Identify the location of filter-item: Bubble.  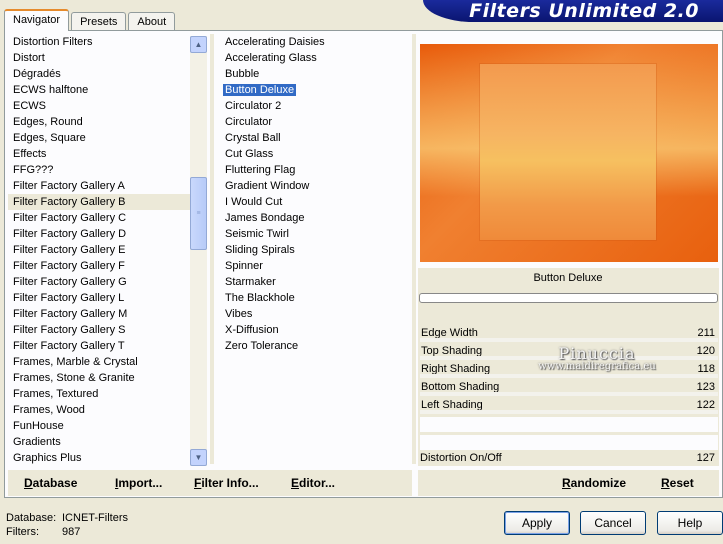
(315, 74).